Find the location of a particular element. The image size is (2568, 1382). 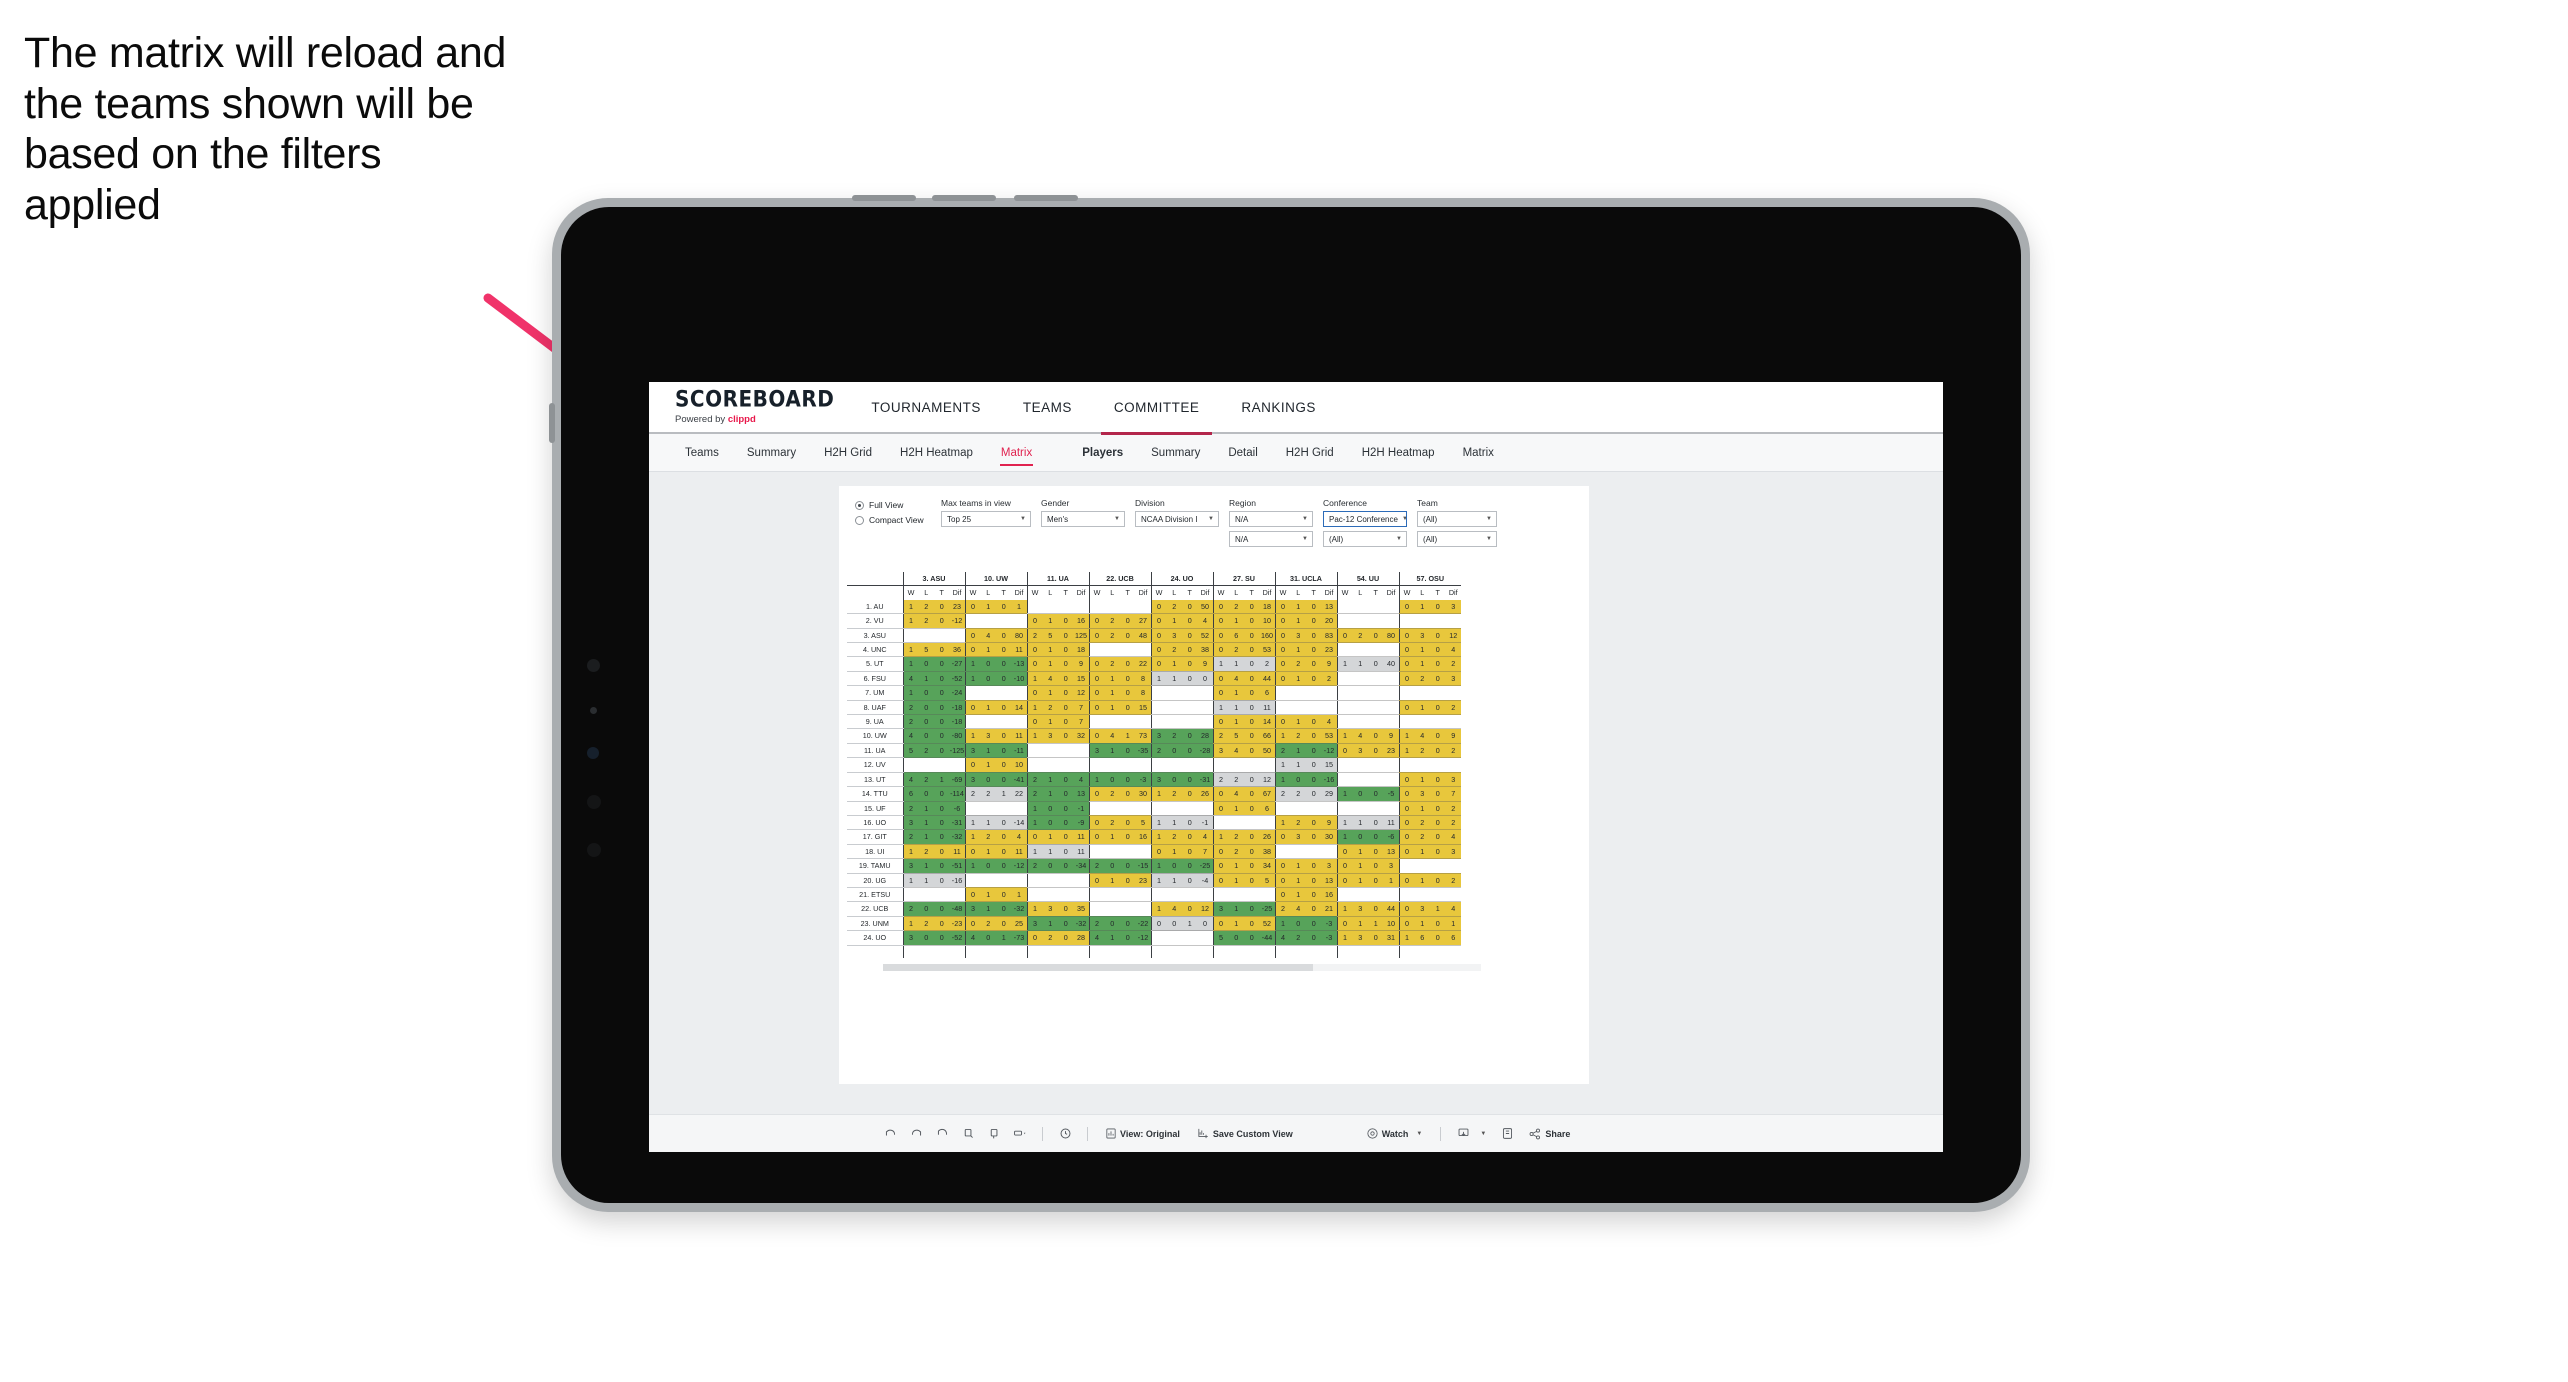

matrix-cell: -31 is located at coordinates (957, 823).